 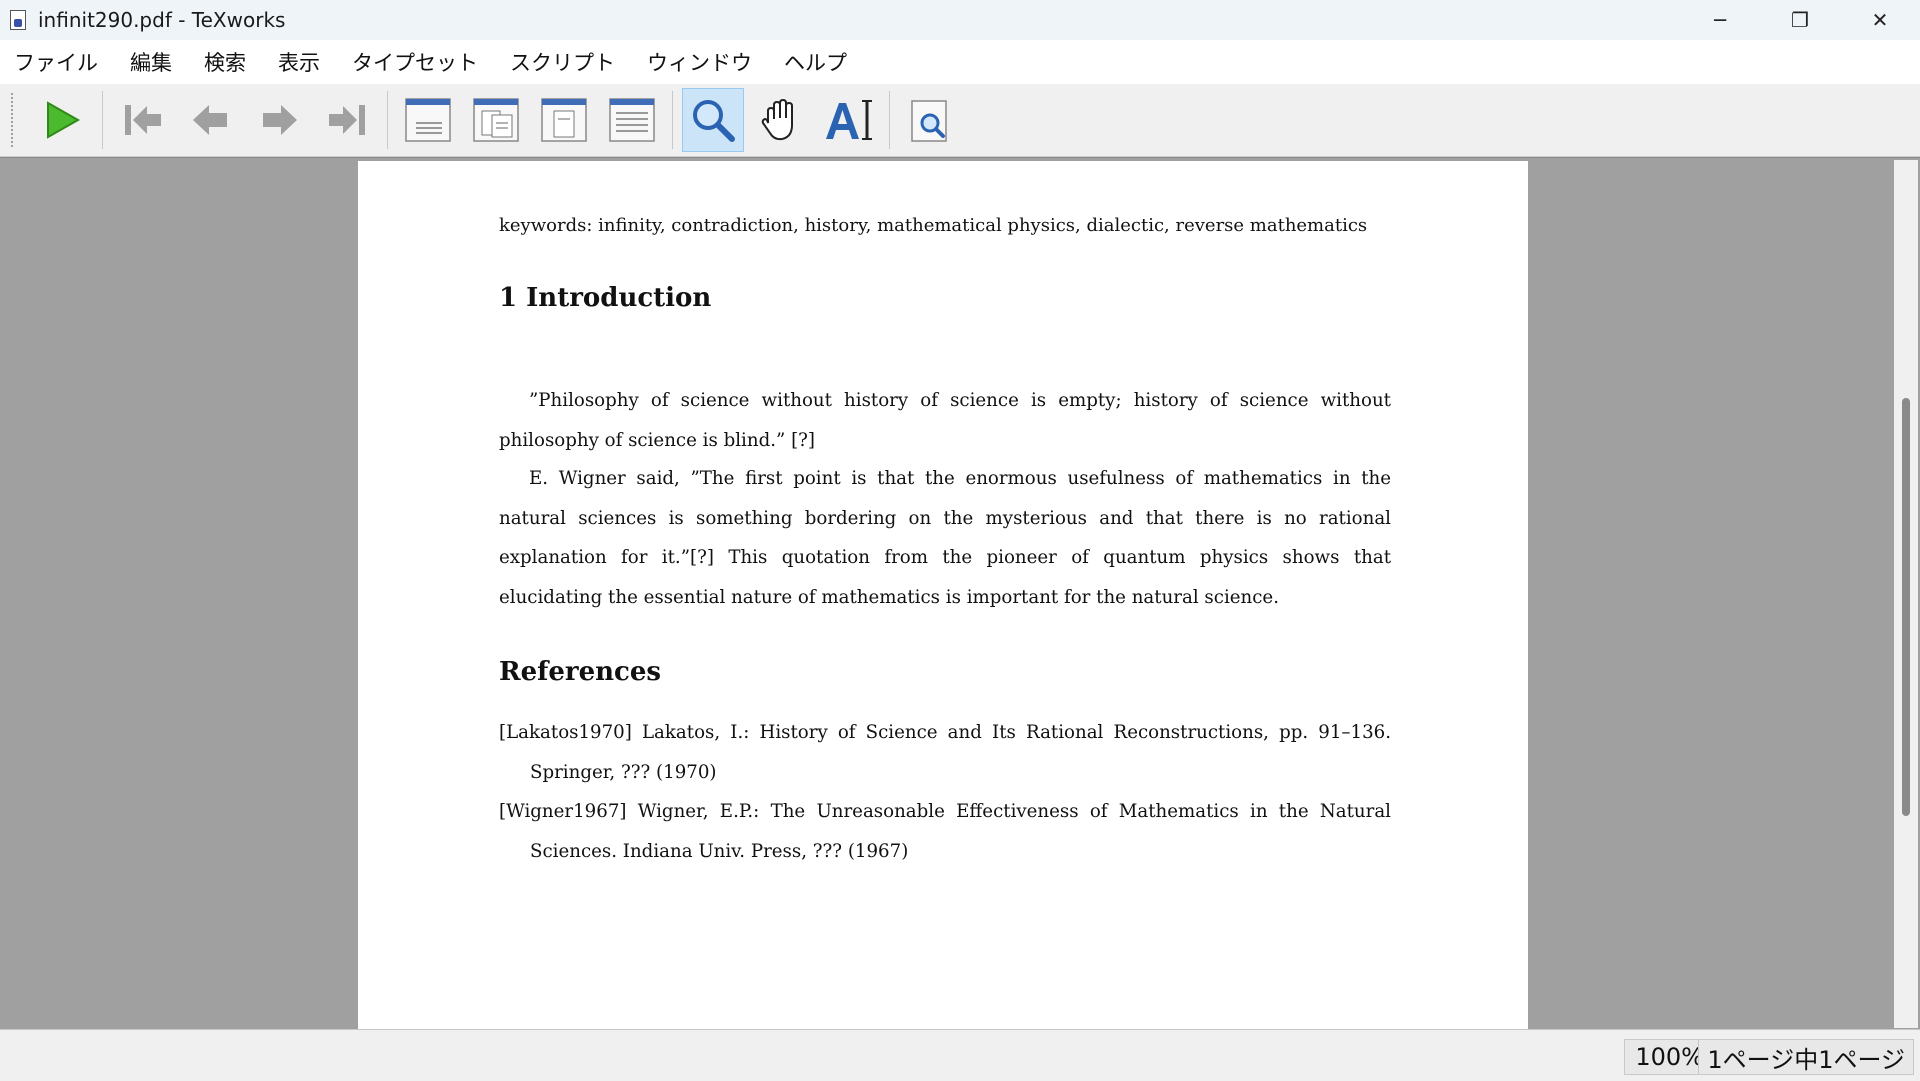 What do you see at coordinates (18, 20) in the screenshot?
I see `pdf-file-icon` at bounding box center [18, 20].